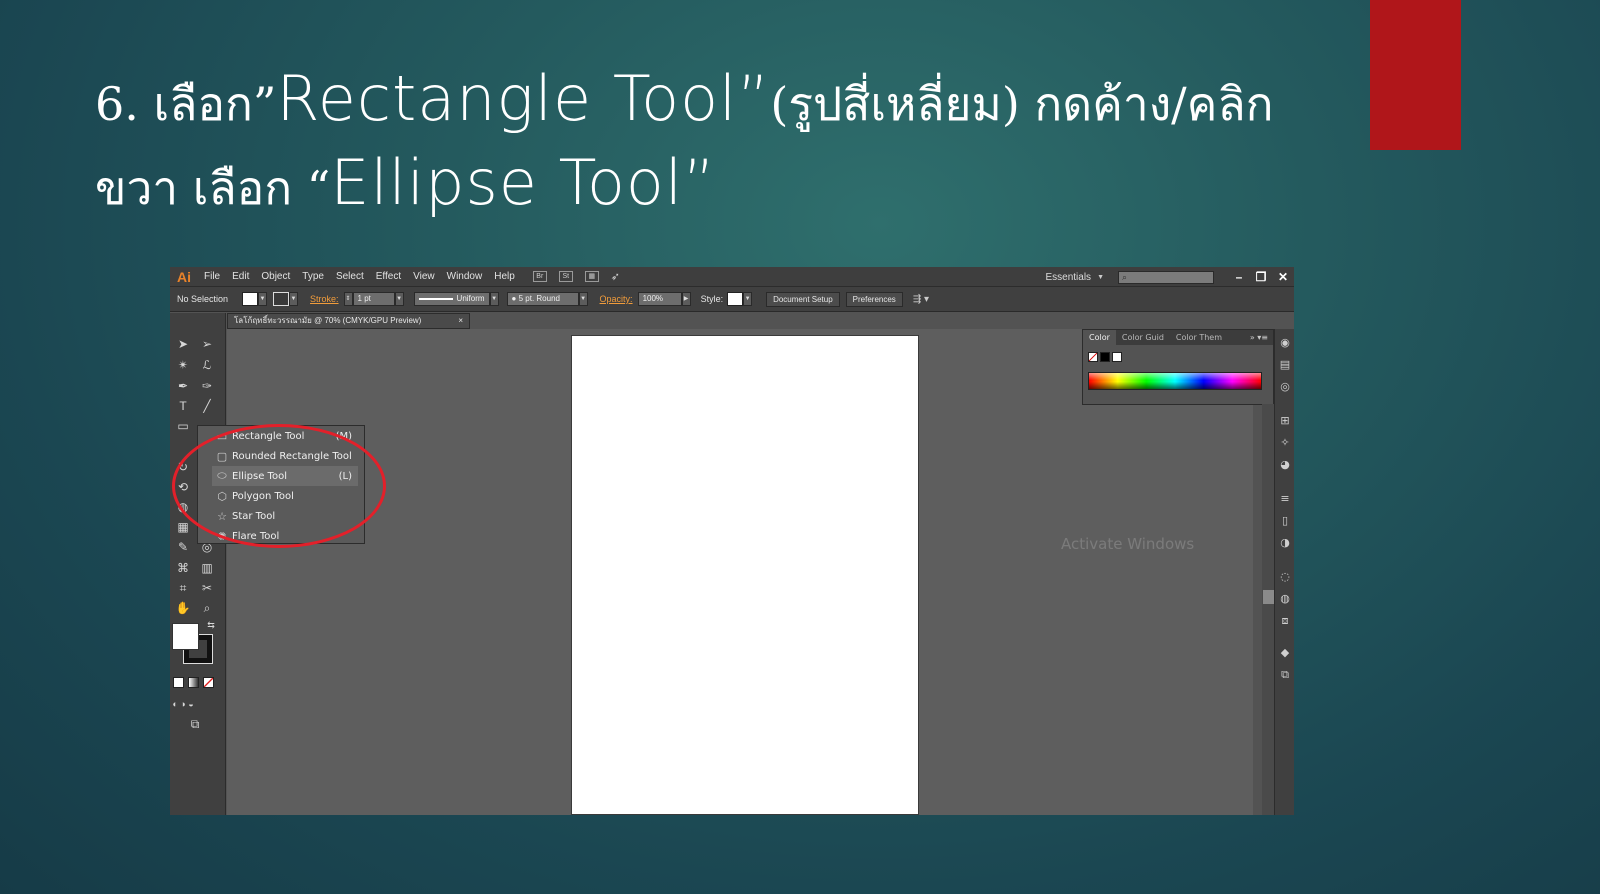 The image size is (1600, 894). What do you see at coordinates (183, 608) in the screenshot?
I see `hand-tool-icon: ✋` at bounding box center [183, 608].